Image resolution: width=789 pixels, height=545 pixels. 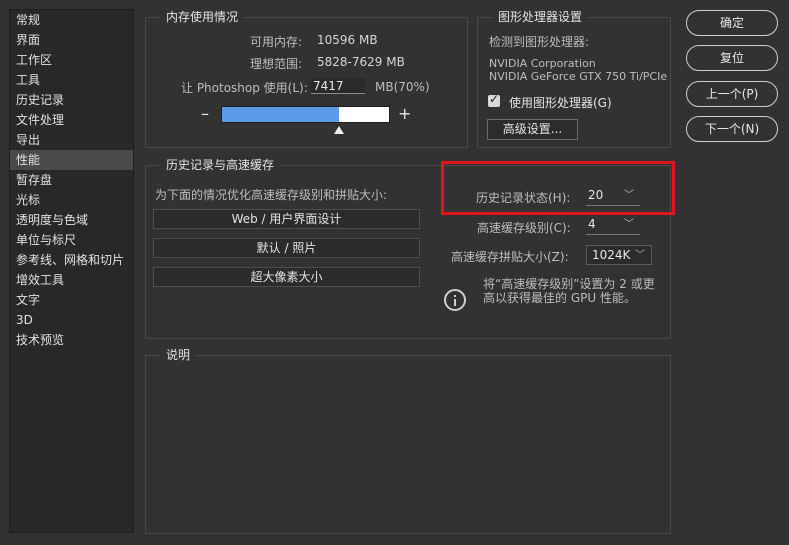 I want to click on available-memory-value: 10596 MB, so click(x=347, y=40).